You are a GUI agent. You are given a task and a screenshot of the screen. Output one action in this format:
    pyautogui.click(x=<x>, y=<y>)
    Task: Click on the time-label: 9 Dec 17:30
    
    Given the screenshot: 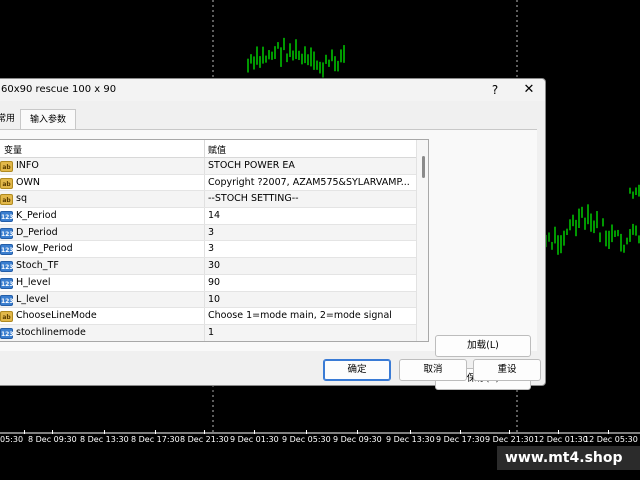 What is the action you would take?
    pyautogui.click(x=460, y=439)
    